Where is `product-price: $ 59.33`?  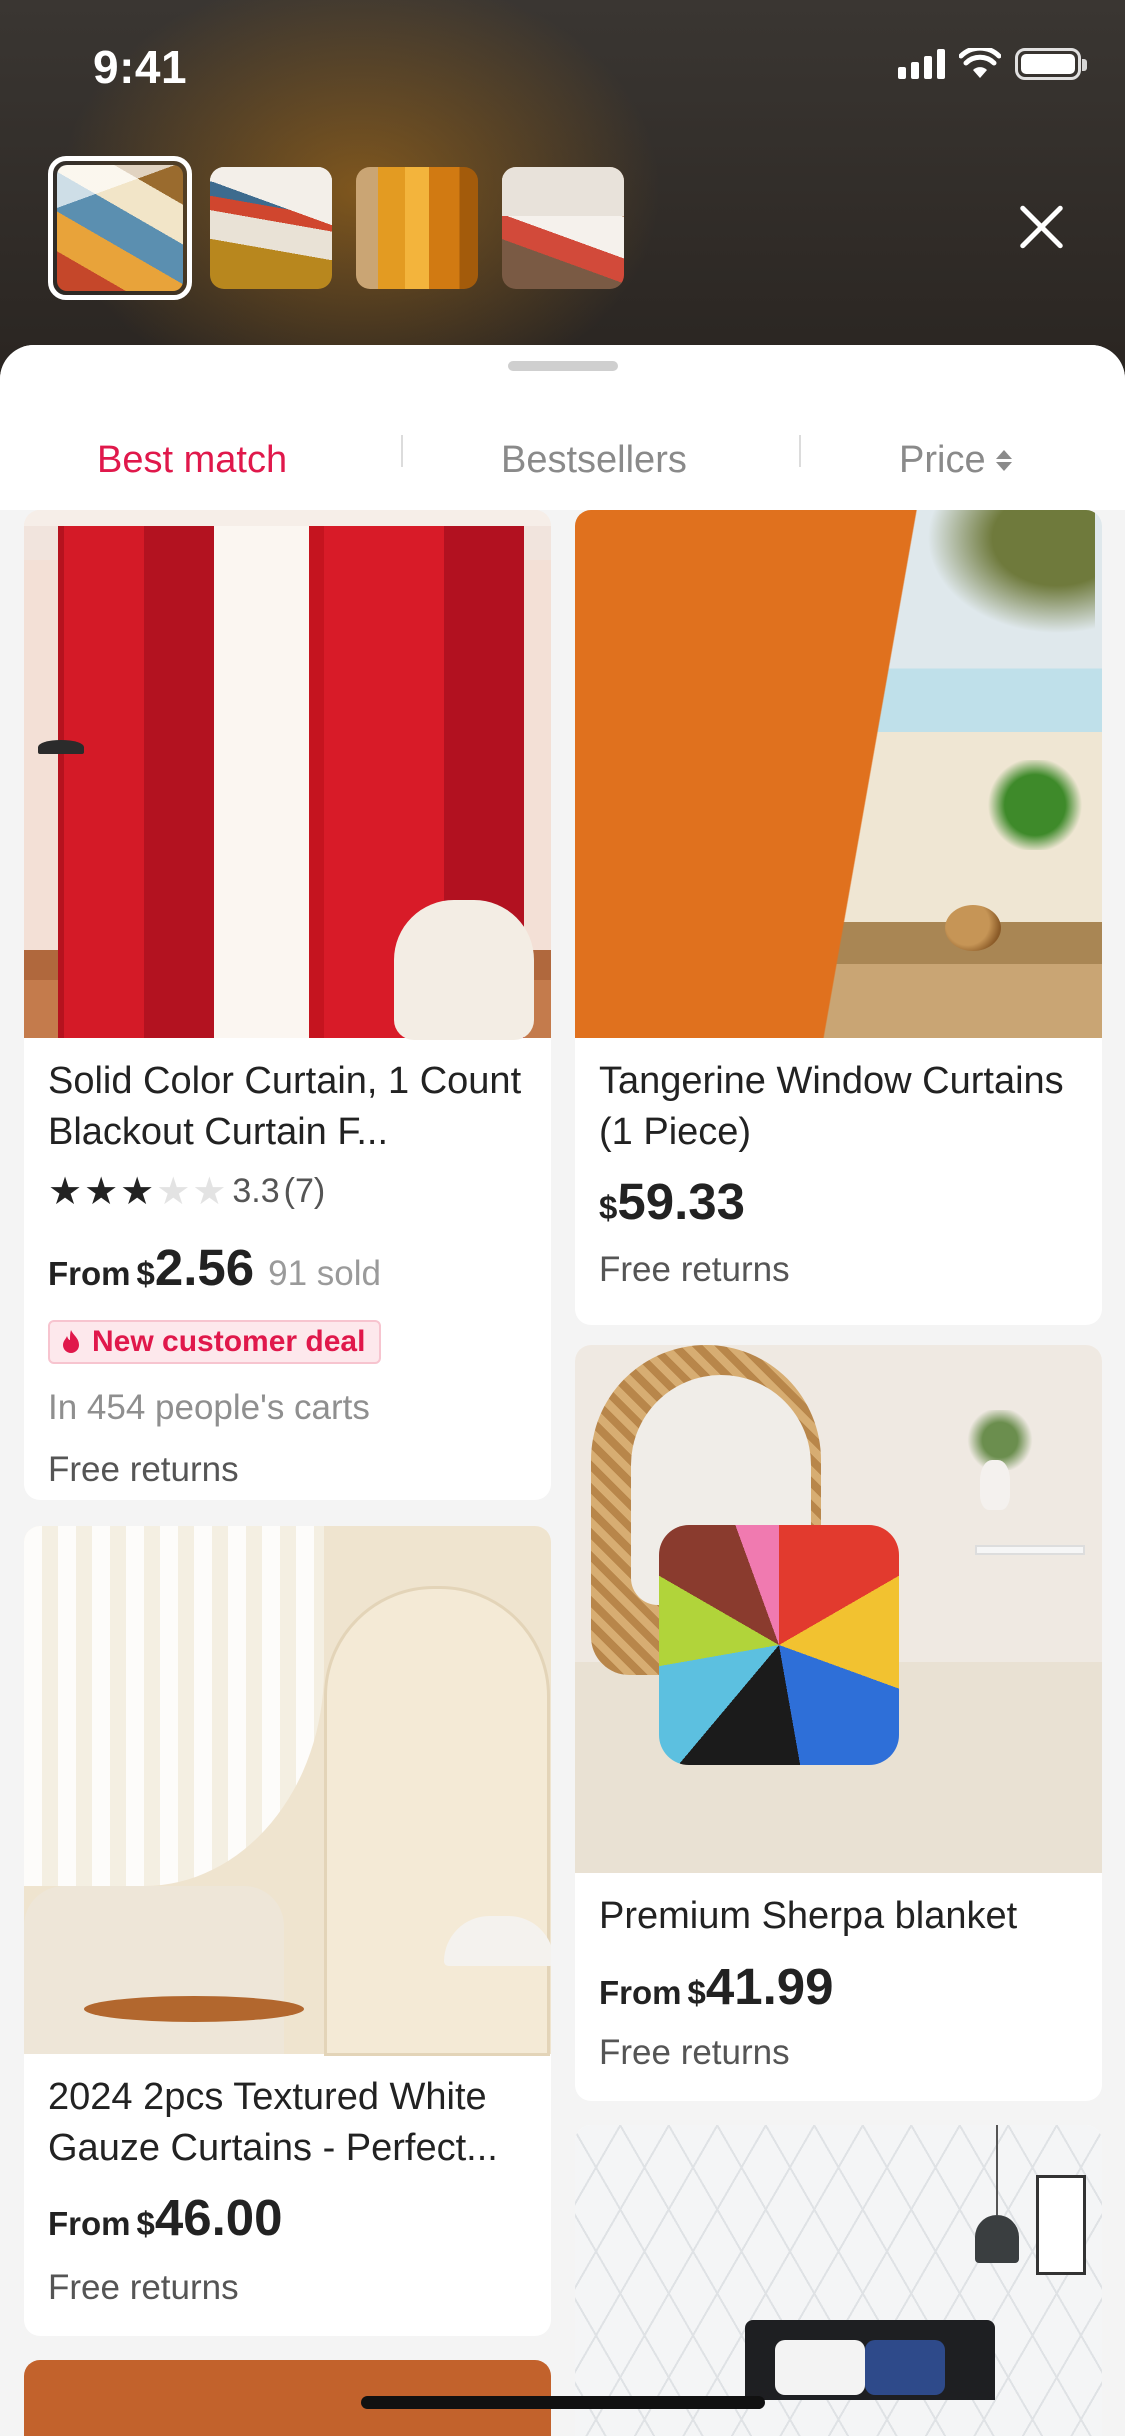 product-price: $ 59.33 is located at coordinates (672, 1201).